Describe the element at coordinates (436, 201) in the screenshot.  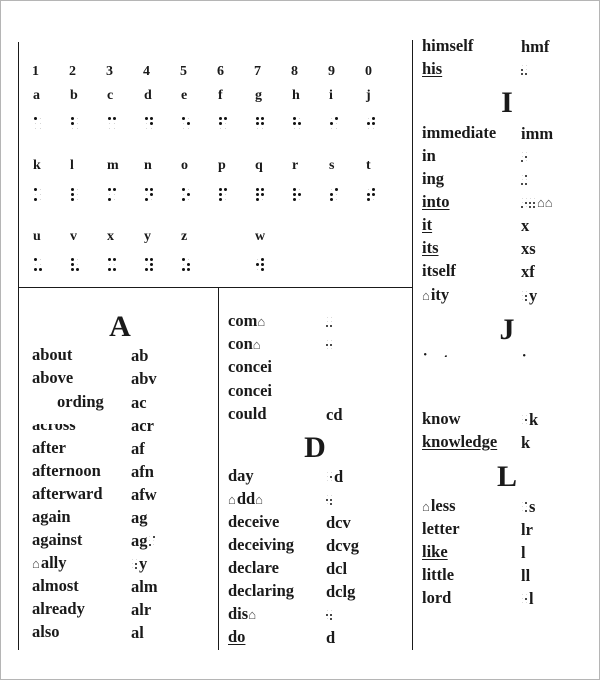
I see `word-text: into` at that location.